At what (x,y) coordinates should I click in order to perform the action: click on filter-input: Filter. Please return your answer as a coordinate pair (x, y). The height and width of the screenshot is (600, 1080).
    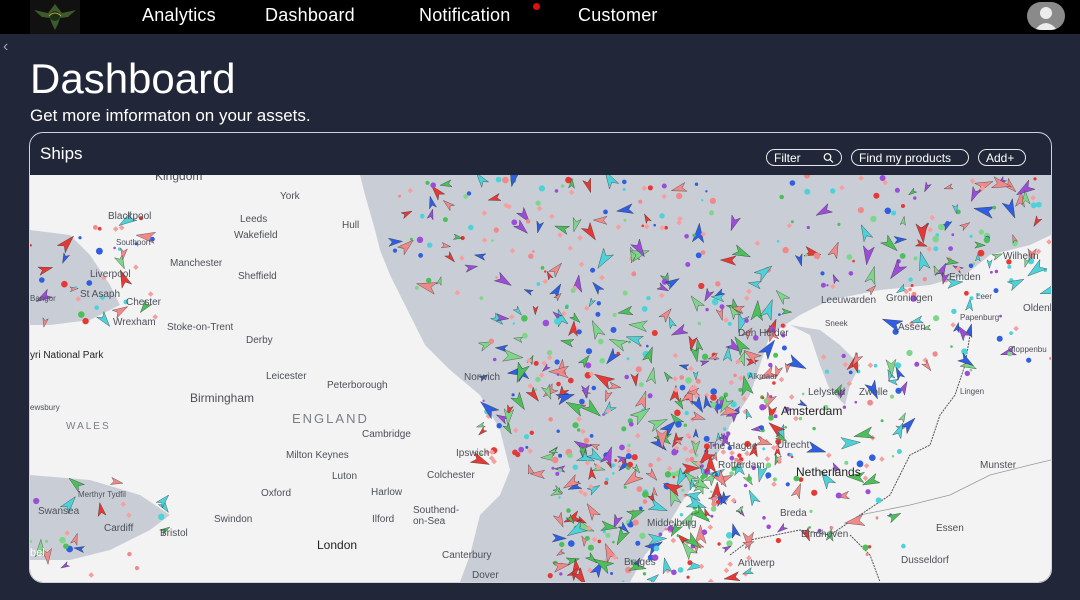
    Looking at the image, I should click on (804, 157).